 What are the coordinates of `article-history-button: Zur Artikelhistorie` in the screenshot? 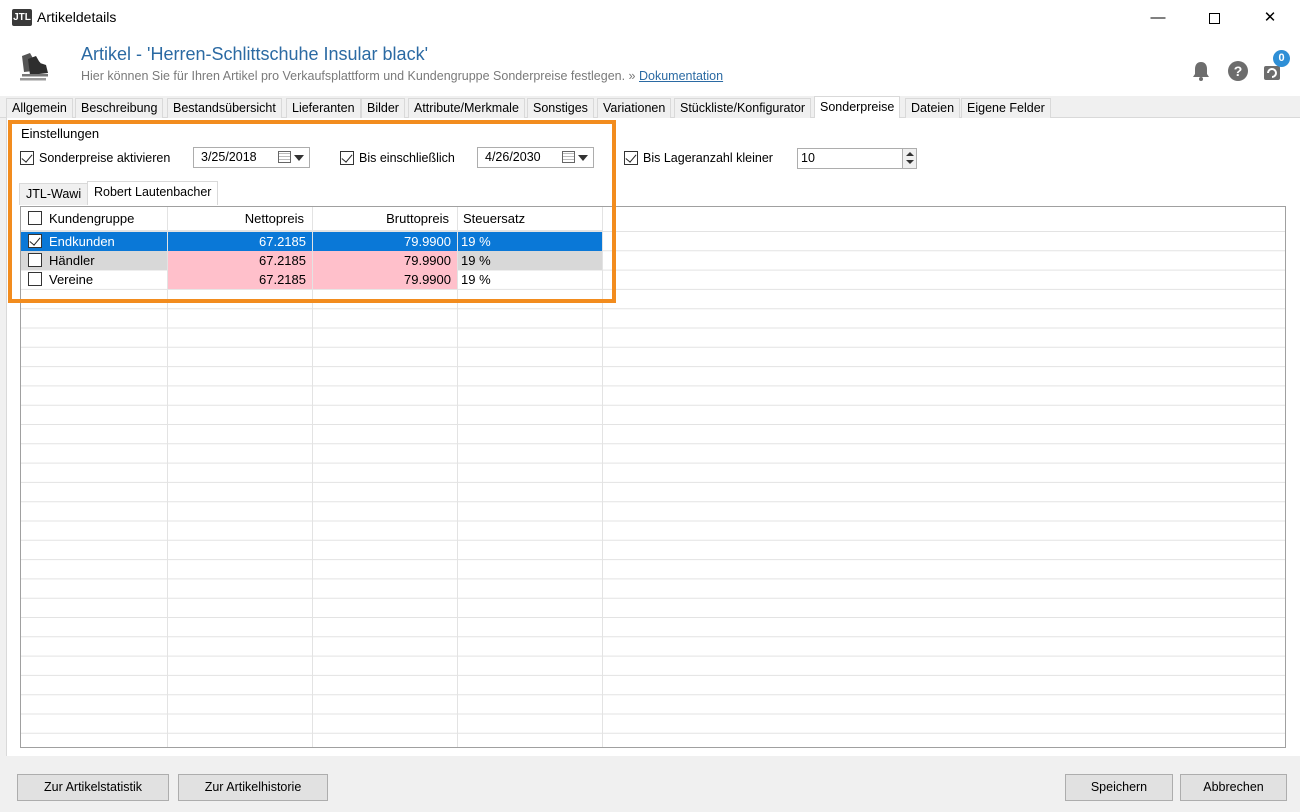 It's located at (253, 787).